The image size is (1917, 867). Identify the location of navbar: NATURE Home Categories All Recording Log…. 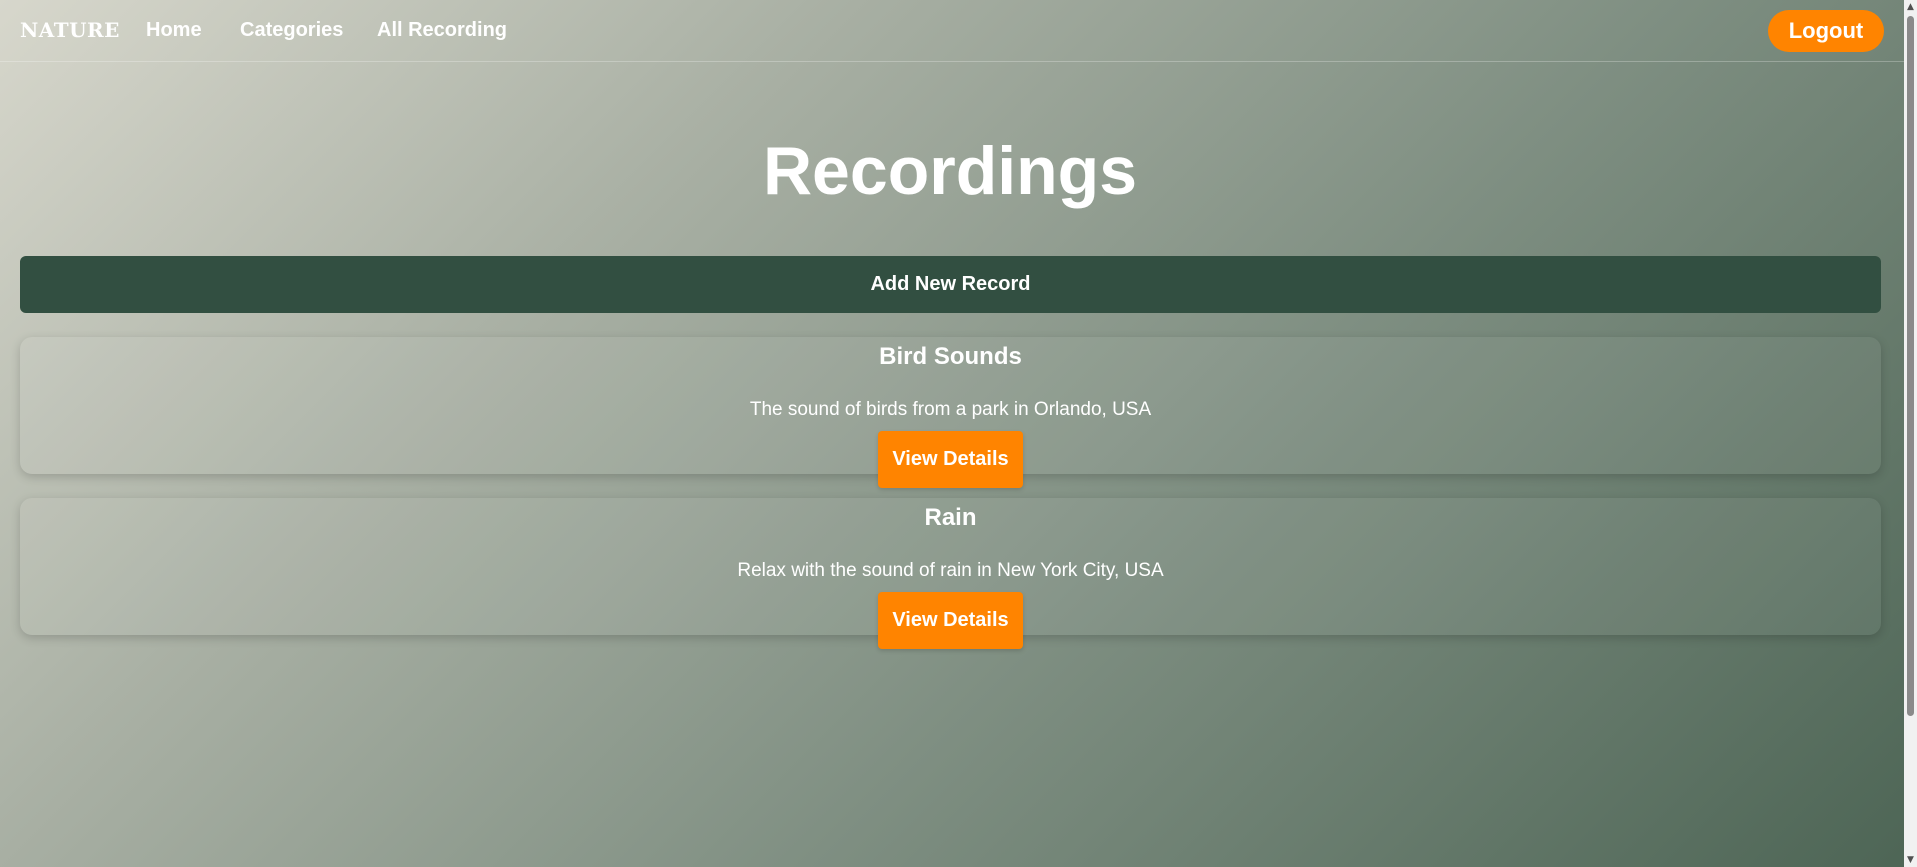
(952, 31).